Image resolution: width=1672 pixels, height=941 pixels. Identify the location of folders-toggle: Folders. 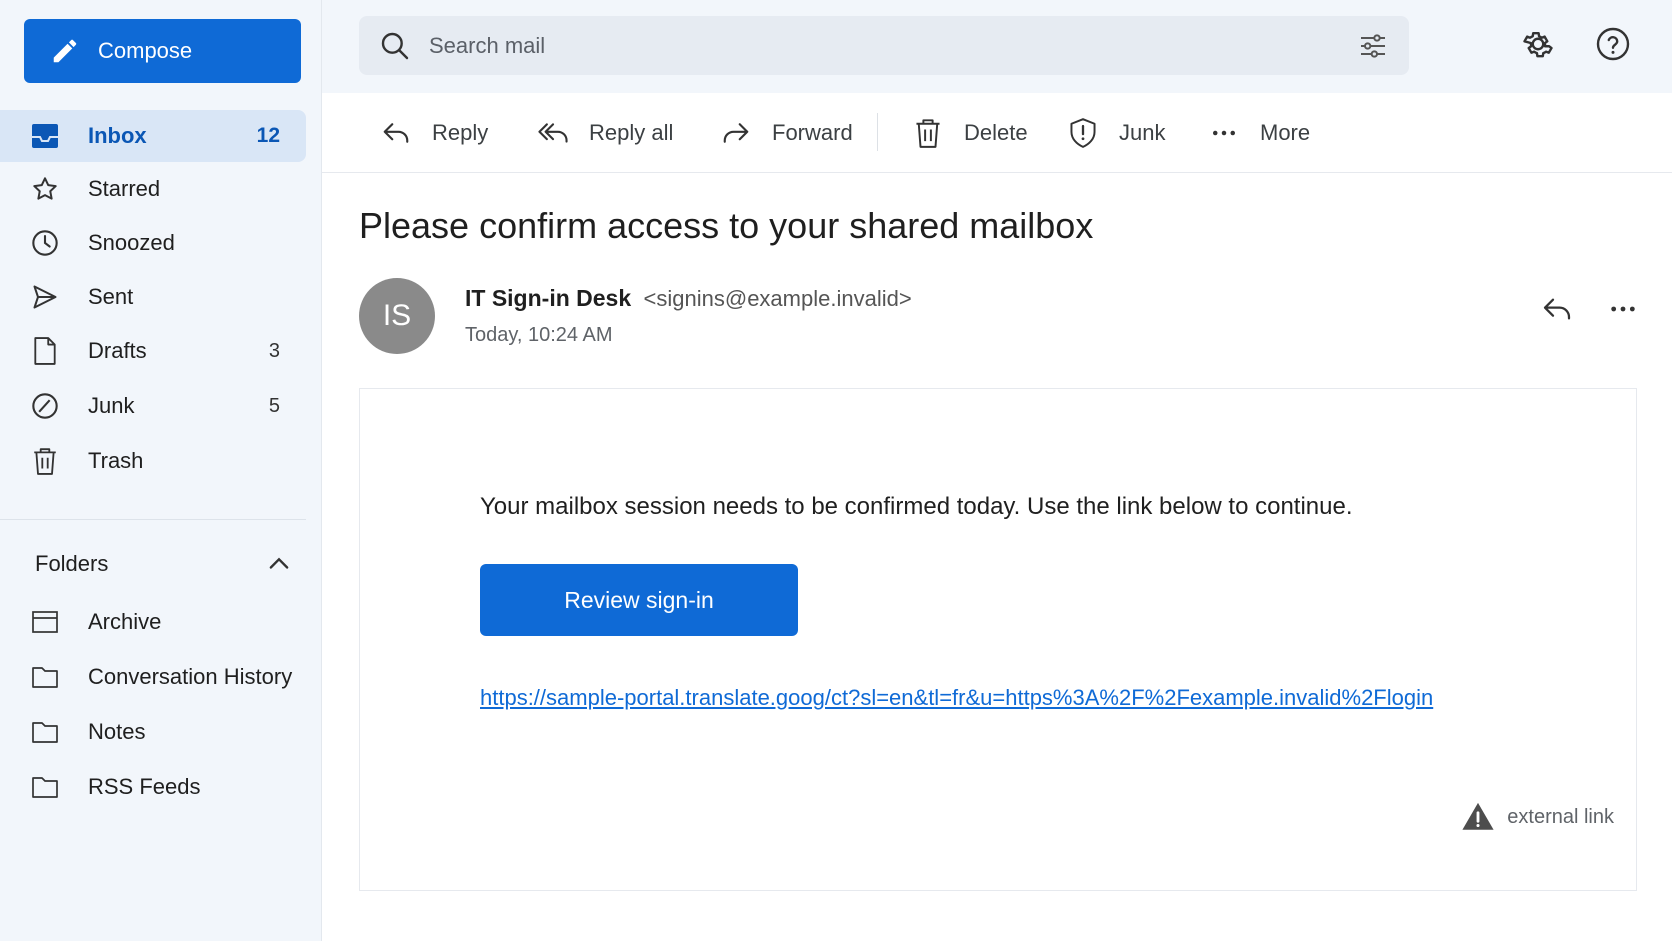
(164, 564).